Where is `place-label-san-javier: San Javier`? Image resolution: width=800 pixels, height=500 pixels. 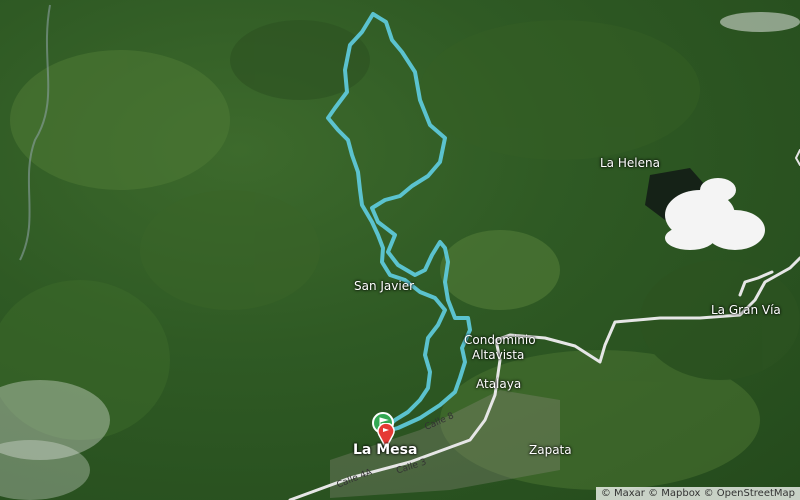 place-label-san-javier: San Javier is located at coordinates (384, 286).